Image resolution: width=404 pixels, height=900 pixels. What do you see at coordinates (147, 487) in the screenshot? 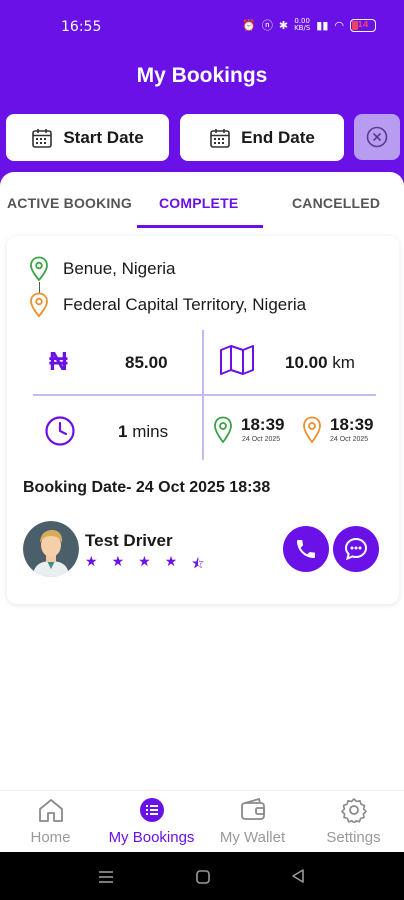
I see `booking-date: Booking Date- 24 Oct 2025 18:38` at bounding box center [147, 487].